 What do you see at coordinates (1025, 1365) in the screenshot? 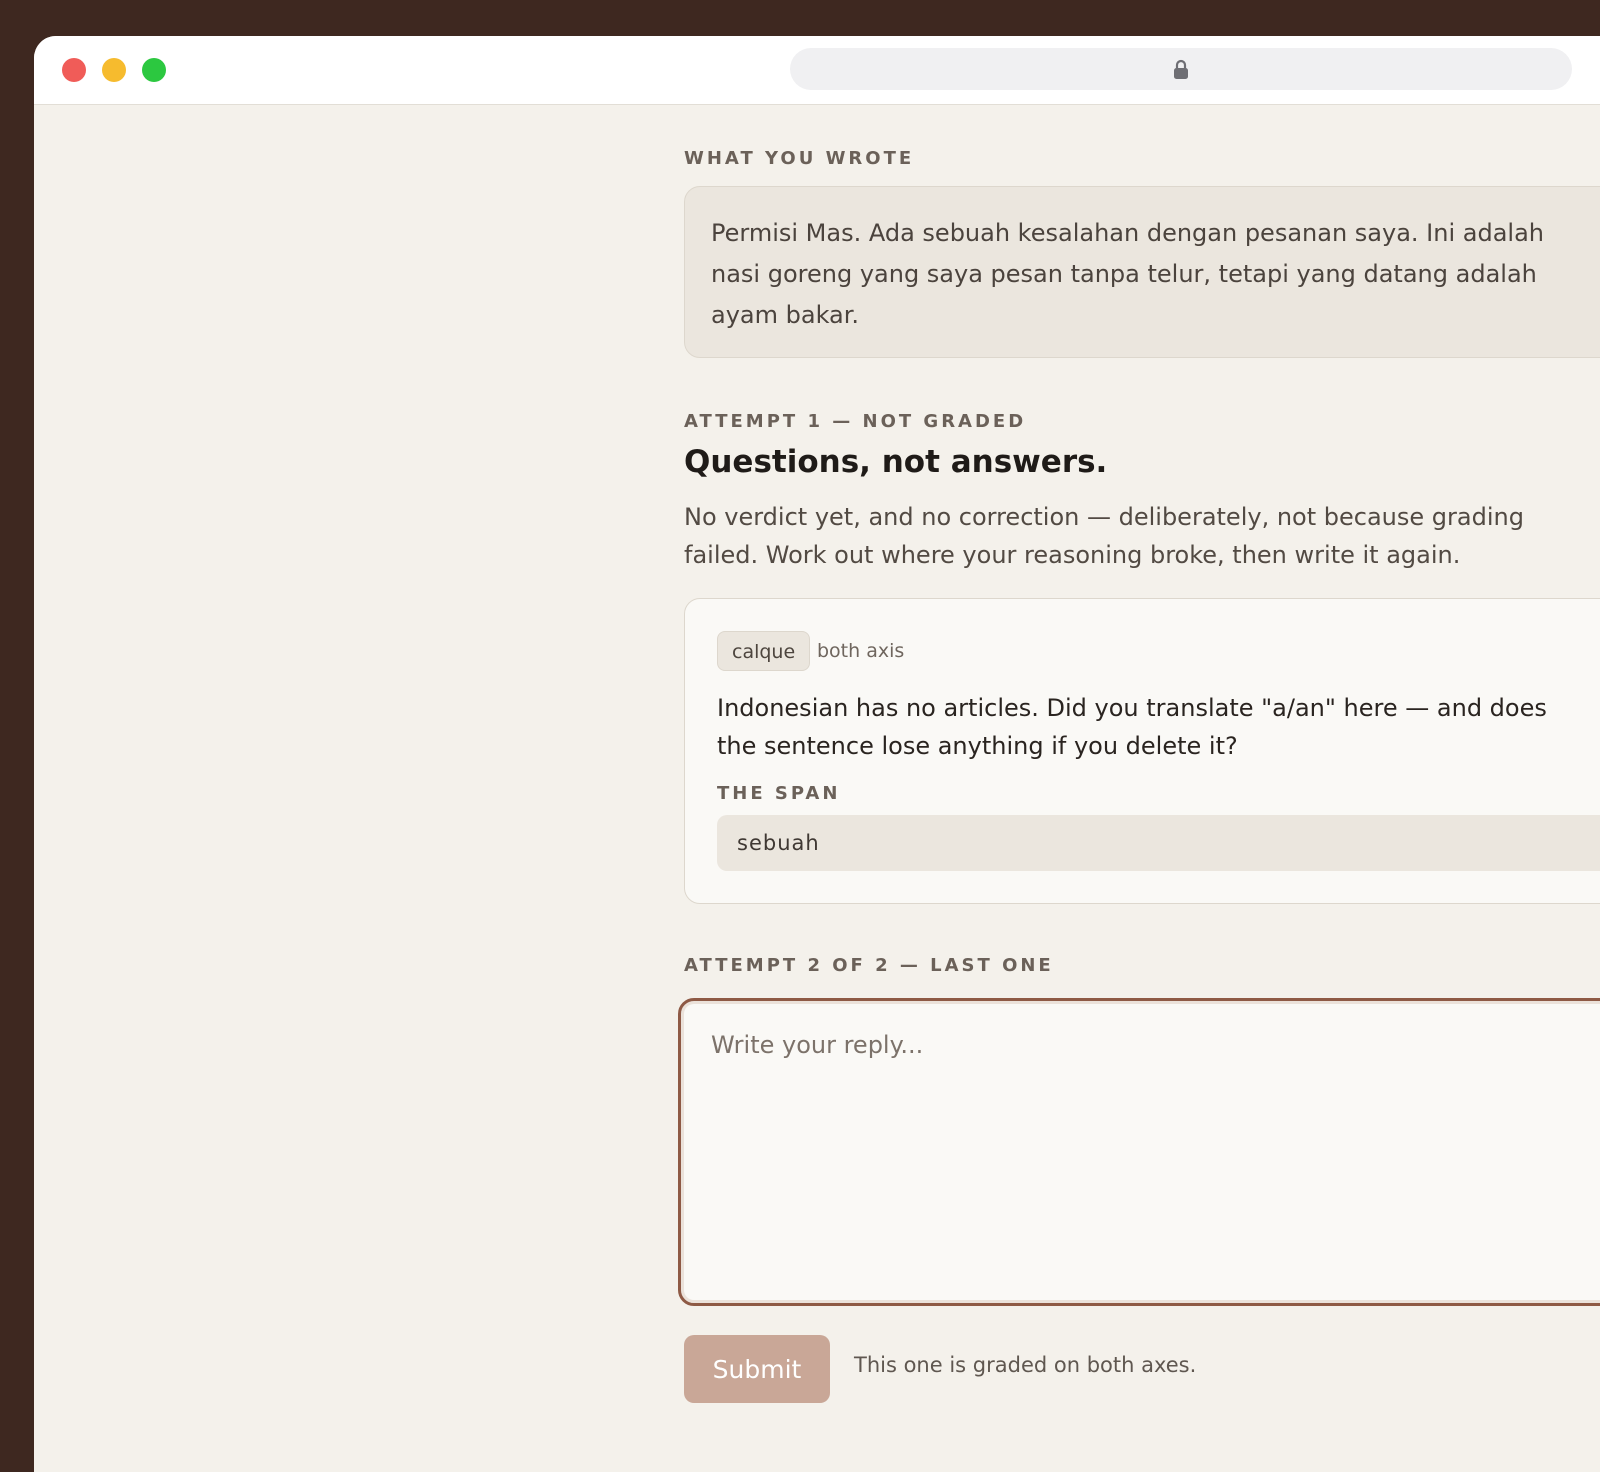
I see `grading-note: This one is graded on both axes.` at bounding box center [1025, 1365].